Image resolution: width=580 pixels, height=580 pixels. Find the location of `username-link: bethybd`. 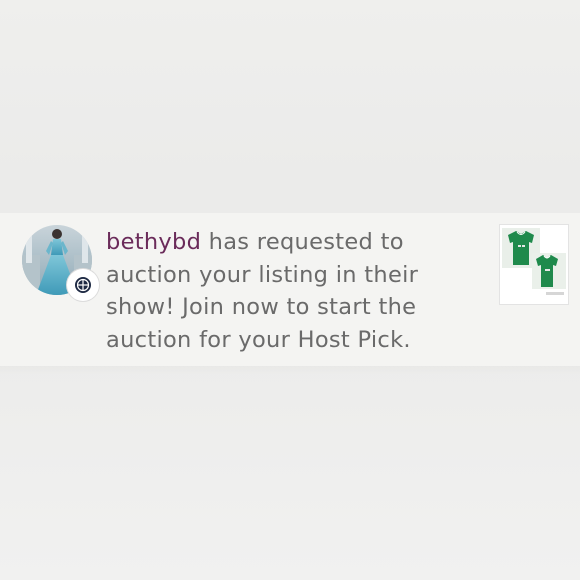

username-link: bethybd is located at coordinates (153, 242).